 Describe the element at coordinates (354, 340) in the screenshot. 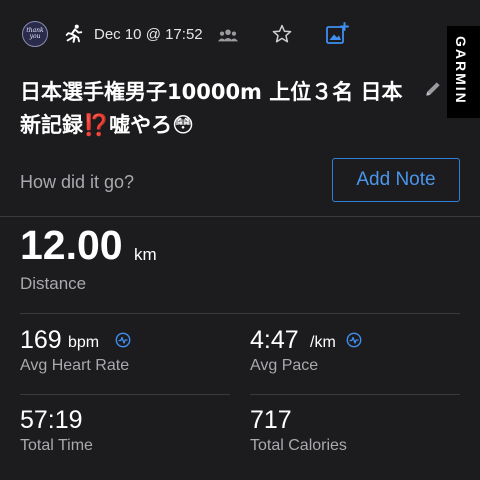

I see `pace-pulse-icon` at that location.